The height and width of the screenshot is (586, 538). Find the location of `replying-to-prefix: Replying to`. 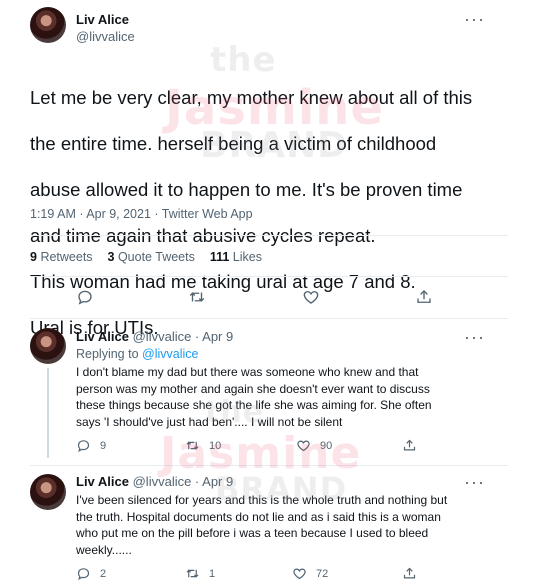

replying-to-prefix: Replying to is located at coordinates (107, 354).